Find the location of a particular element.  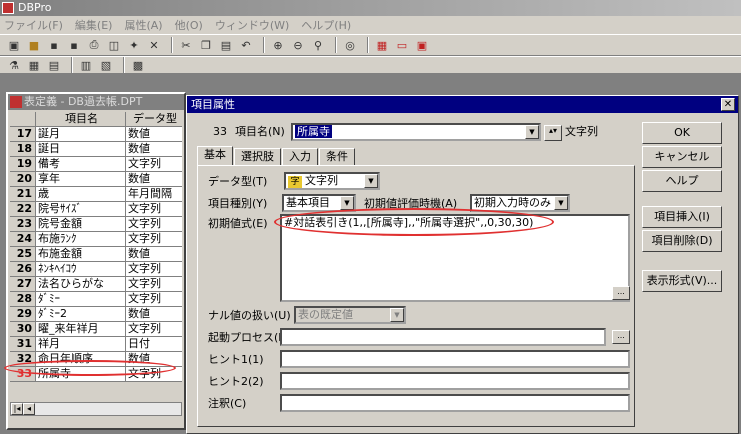

tab-basic: 基本 is located at coordinates (215, 155).